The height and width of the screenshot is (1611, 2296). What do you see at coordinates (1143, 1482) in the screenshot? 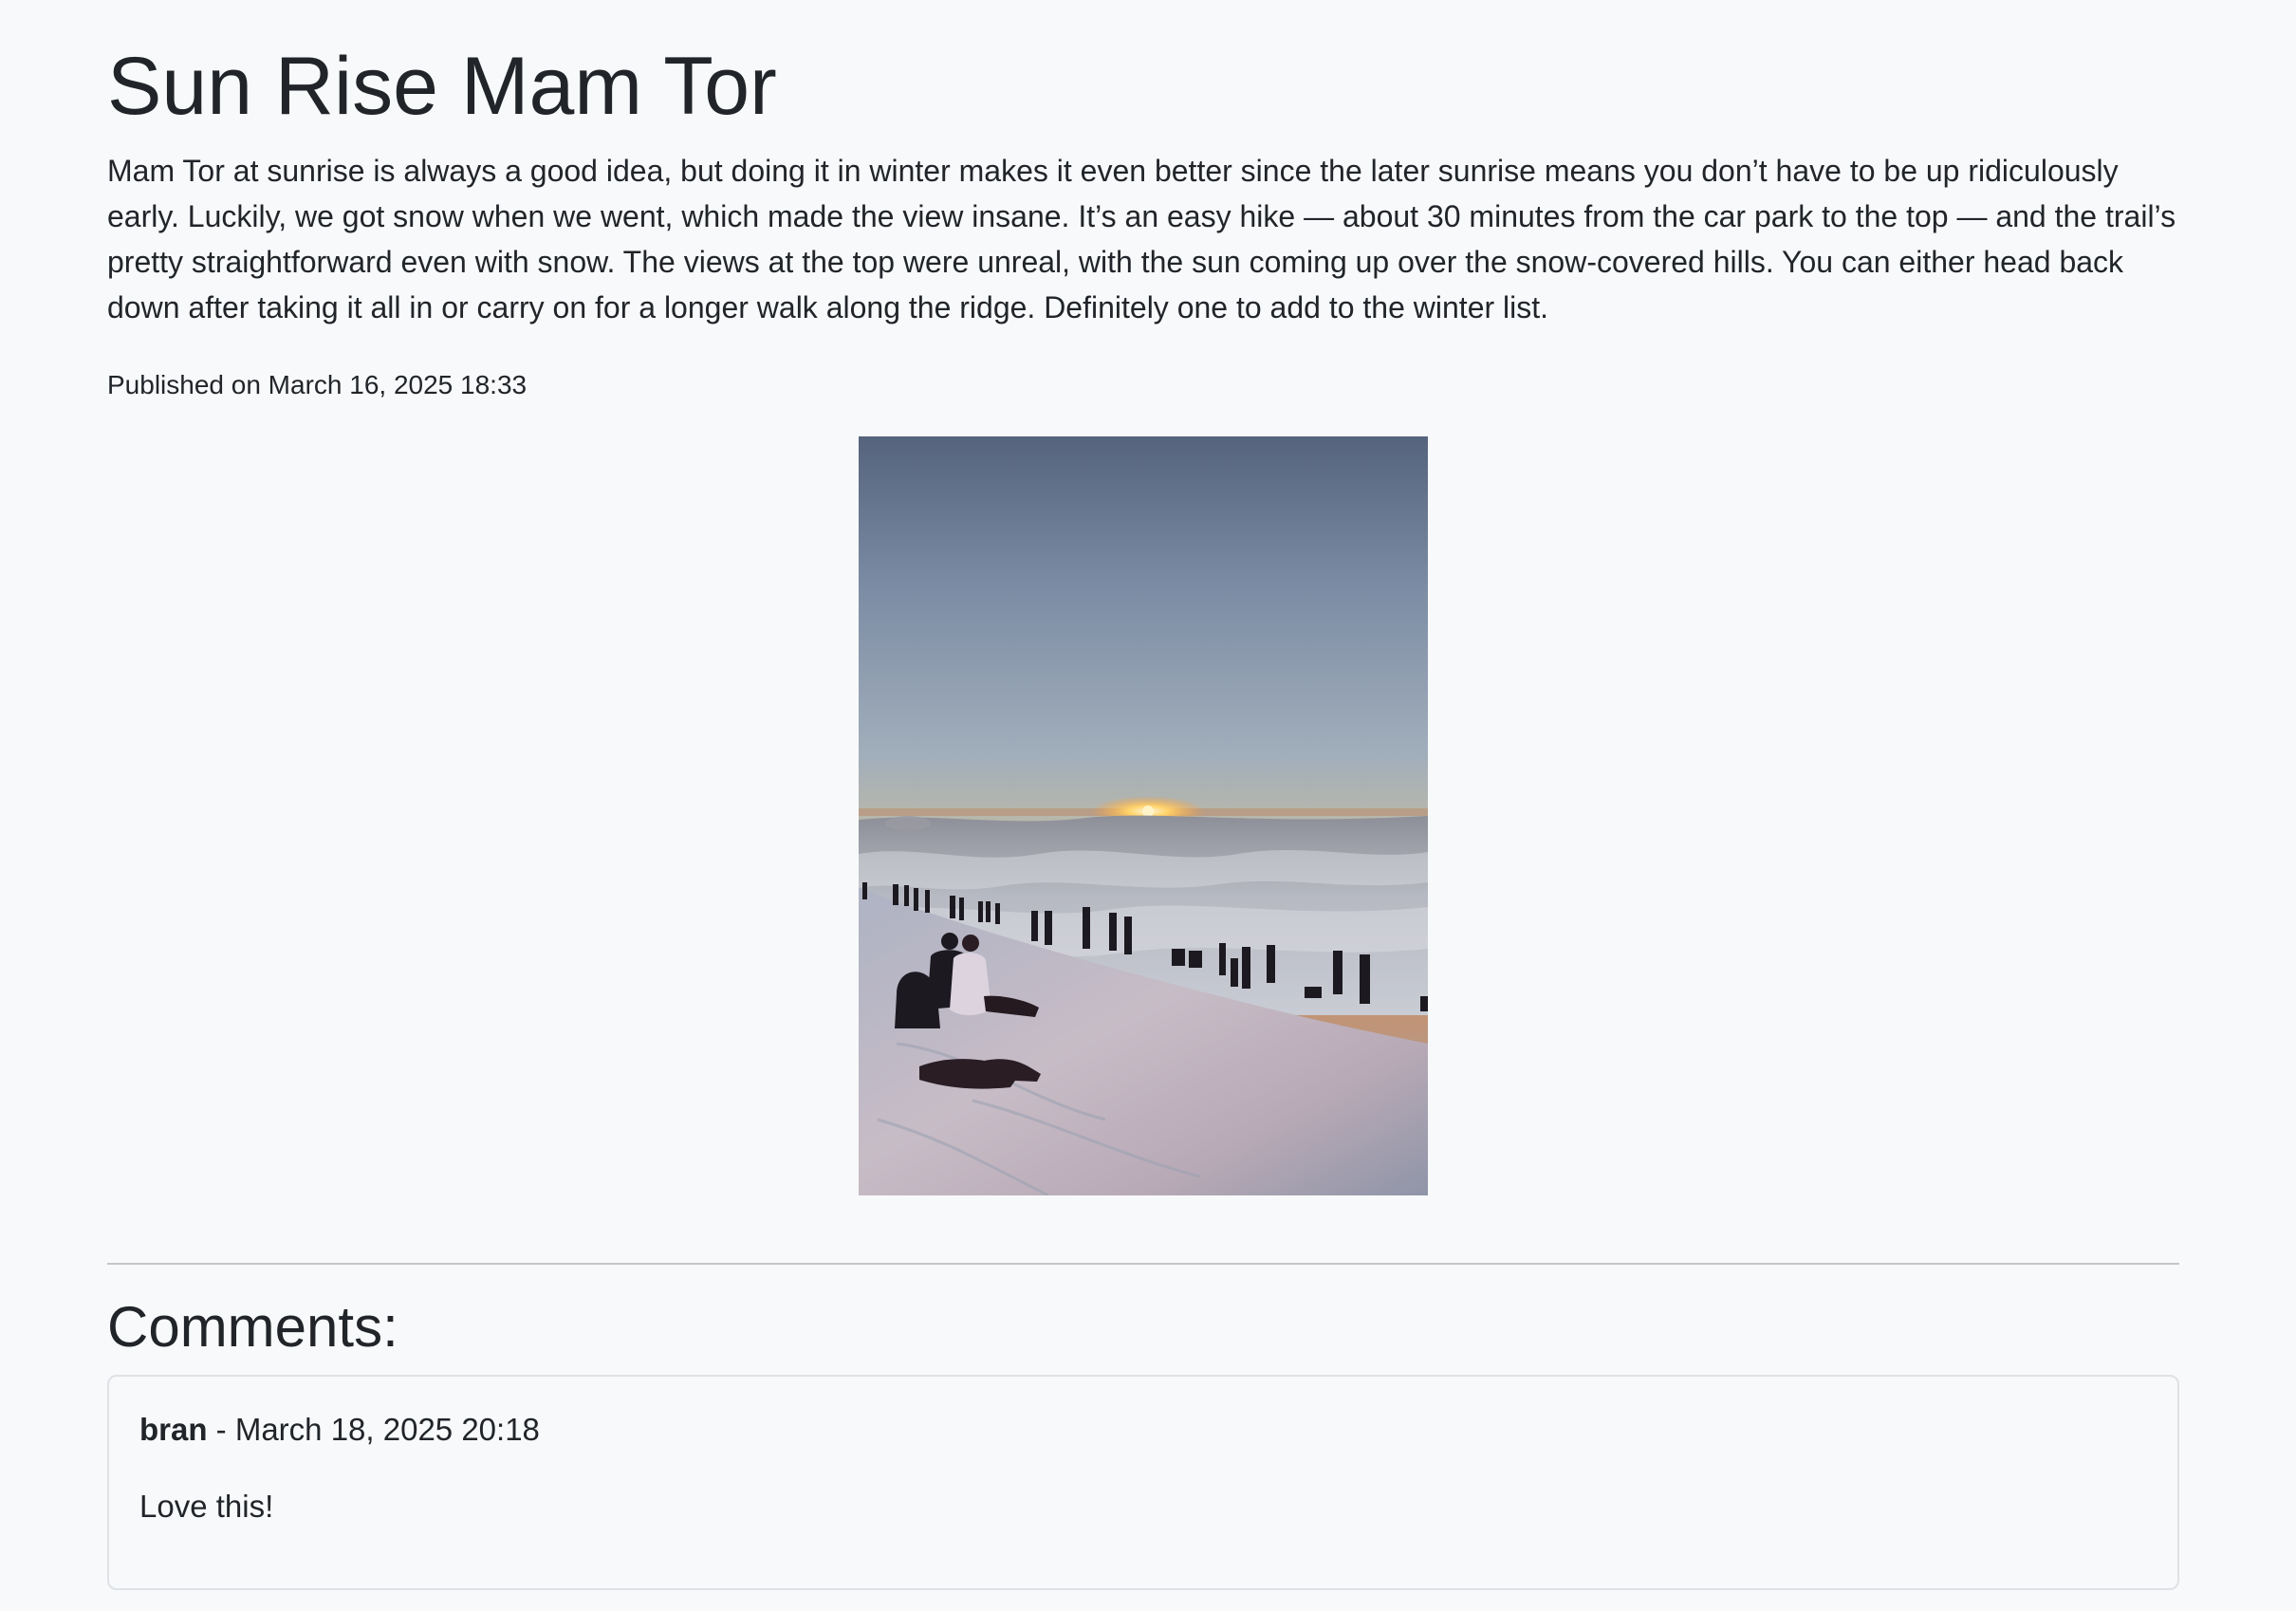
I see `comment-card: bran - March 18, 2025 20:18 Love this!` at bounding box center [1143, 1482].